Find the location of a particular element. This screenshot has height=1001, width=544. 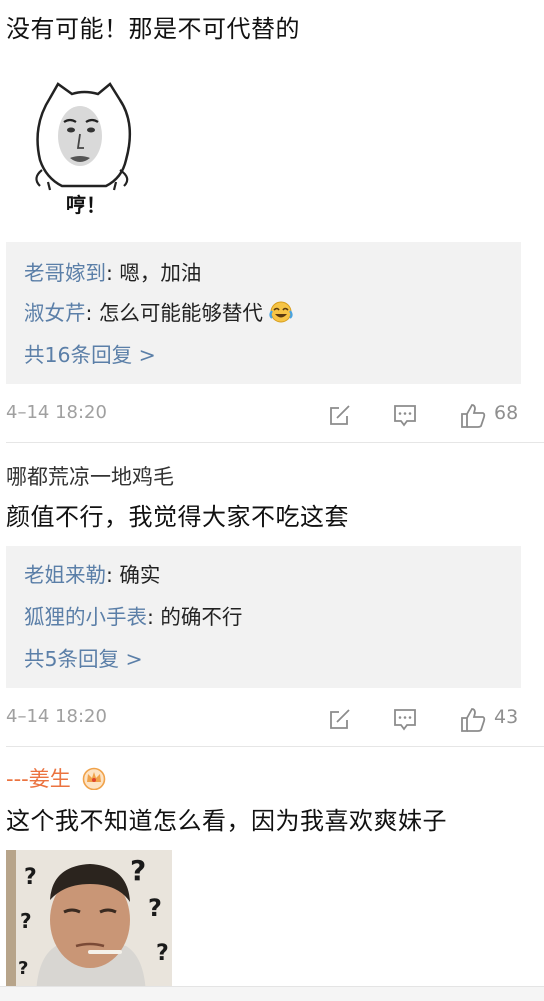

cat-face-sticker: 哼！ is located at coordinates (84, 152).